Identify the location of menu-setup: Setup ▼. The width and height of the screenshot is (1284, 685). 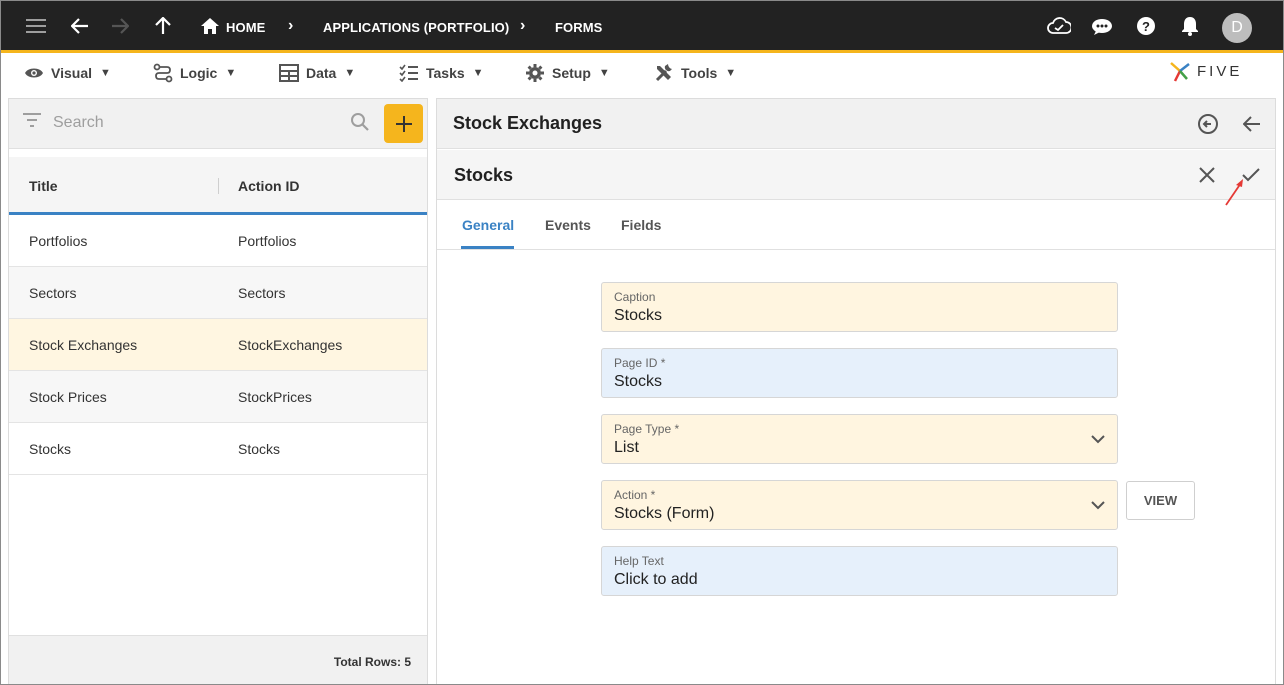
(567, 73).